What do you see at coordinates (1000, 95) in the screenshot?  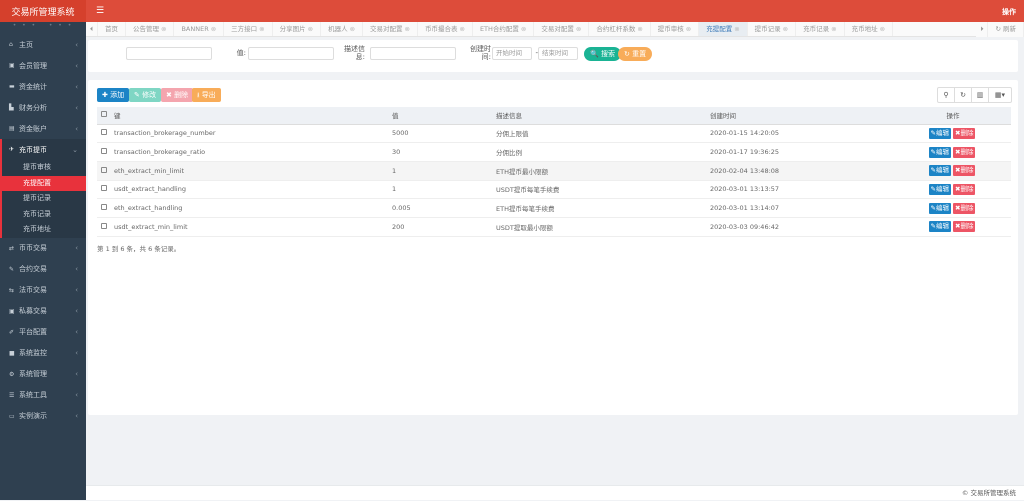 I see `grid-icon: ▦▾` at bounding box center [1000, 95].